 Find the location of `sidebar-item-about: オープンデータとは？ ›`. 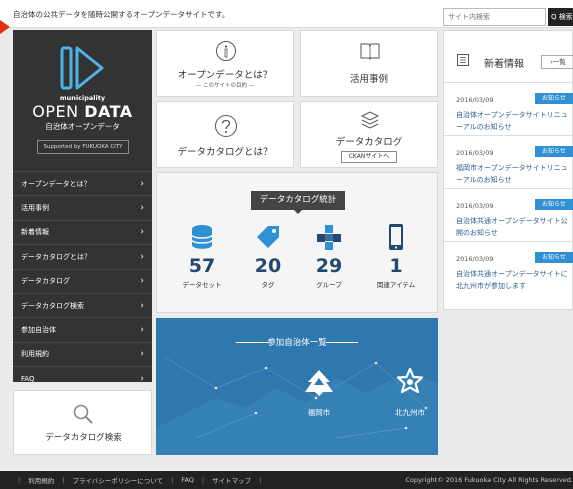

sidebar-item-about: オープンデータとは？ › is located at coordinates (82, 183).